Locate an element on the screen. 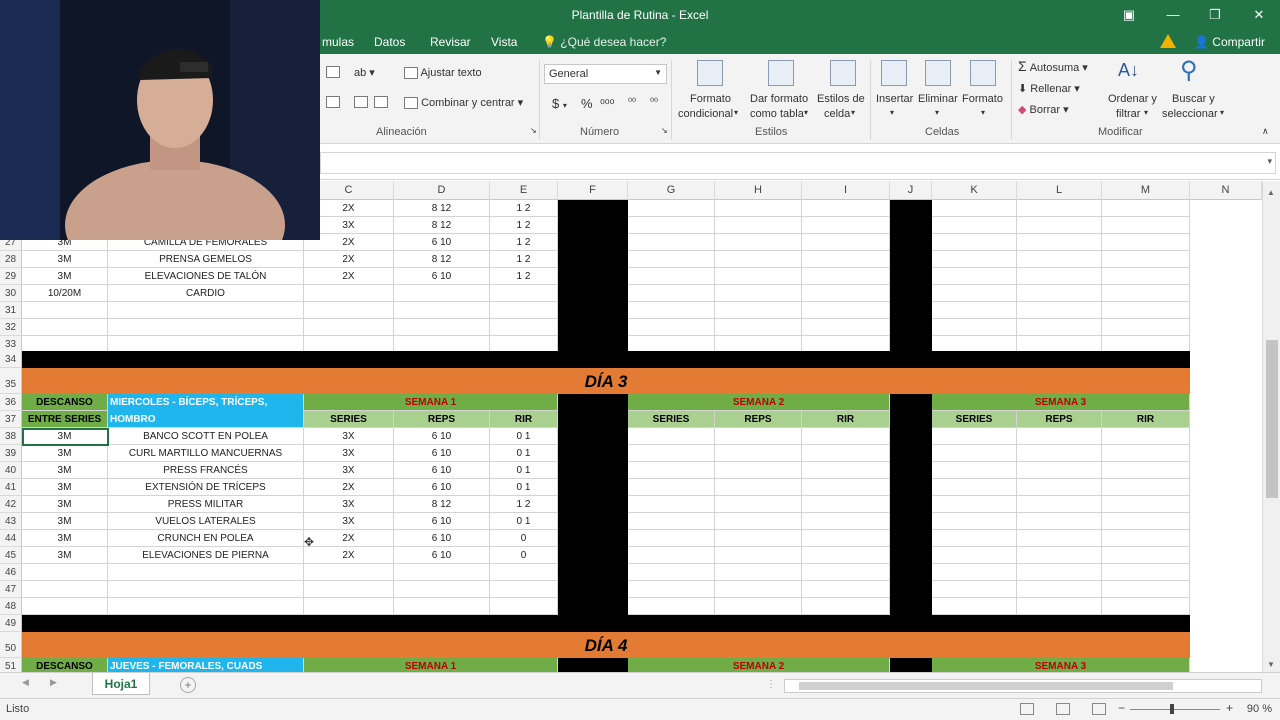 The height and width of the screenshot is (720, 1280). zoom-out-icon: − is located at coordinates (1121, 708).